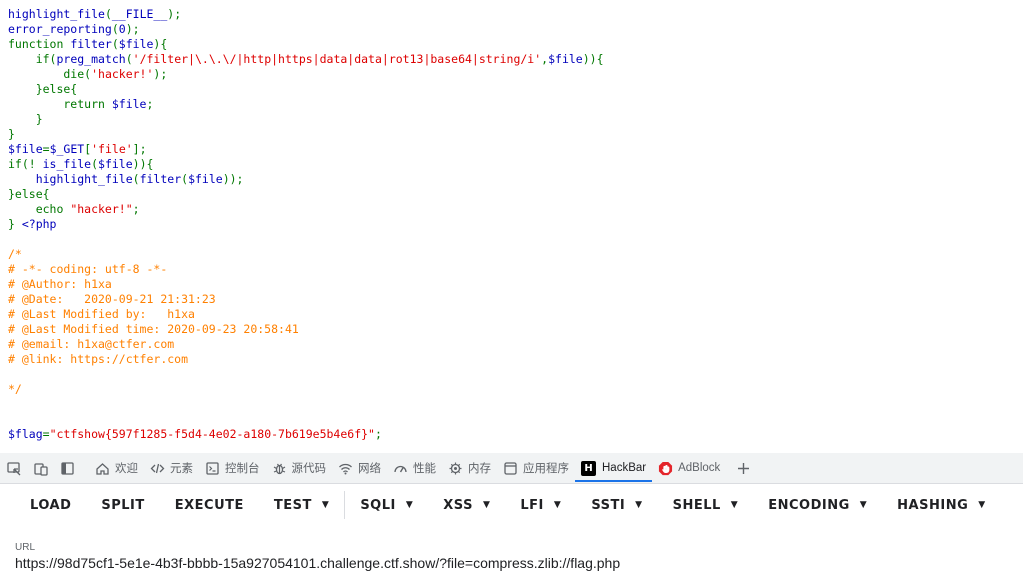 The image size is (1023, 579). I want to click on devtools-tab-label: 应用程序, so click(546, 469).